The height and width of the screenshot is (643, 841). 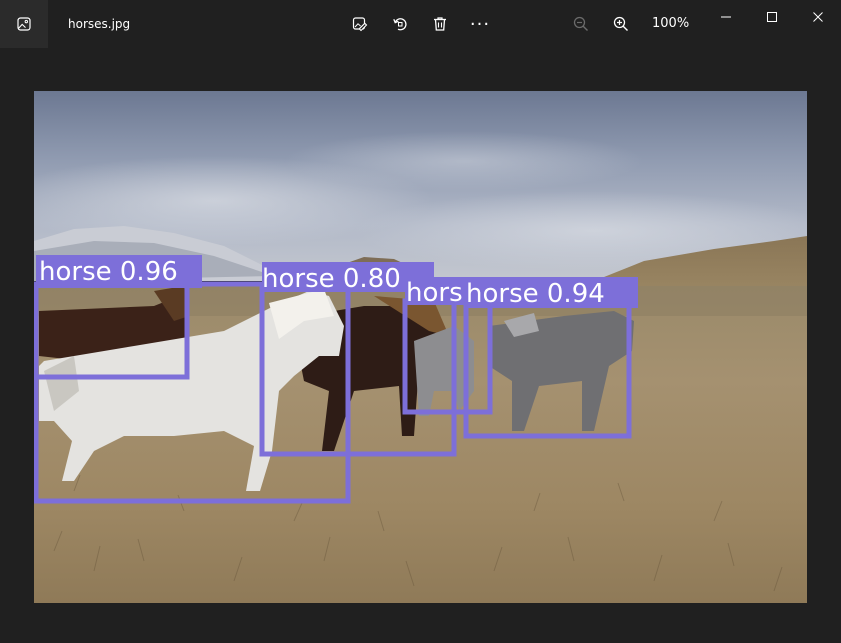 I want to click on maximize-icon, so click(x=772, y=17).